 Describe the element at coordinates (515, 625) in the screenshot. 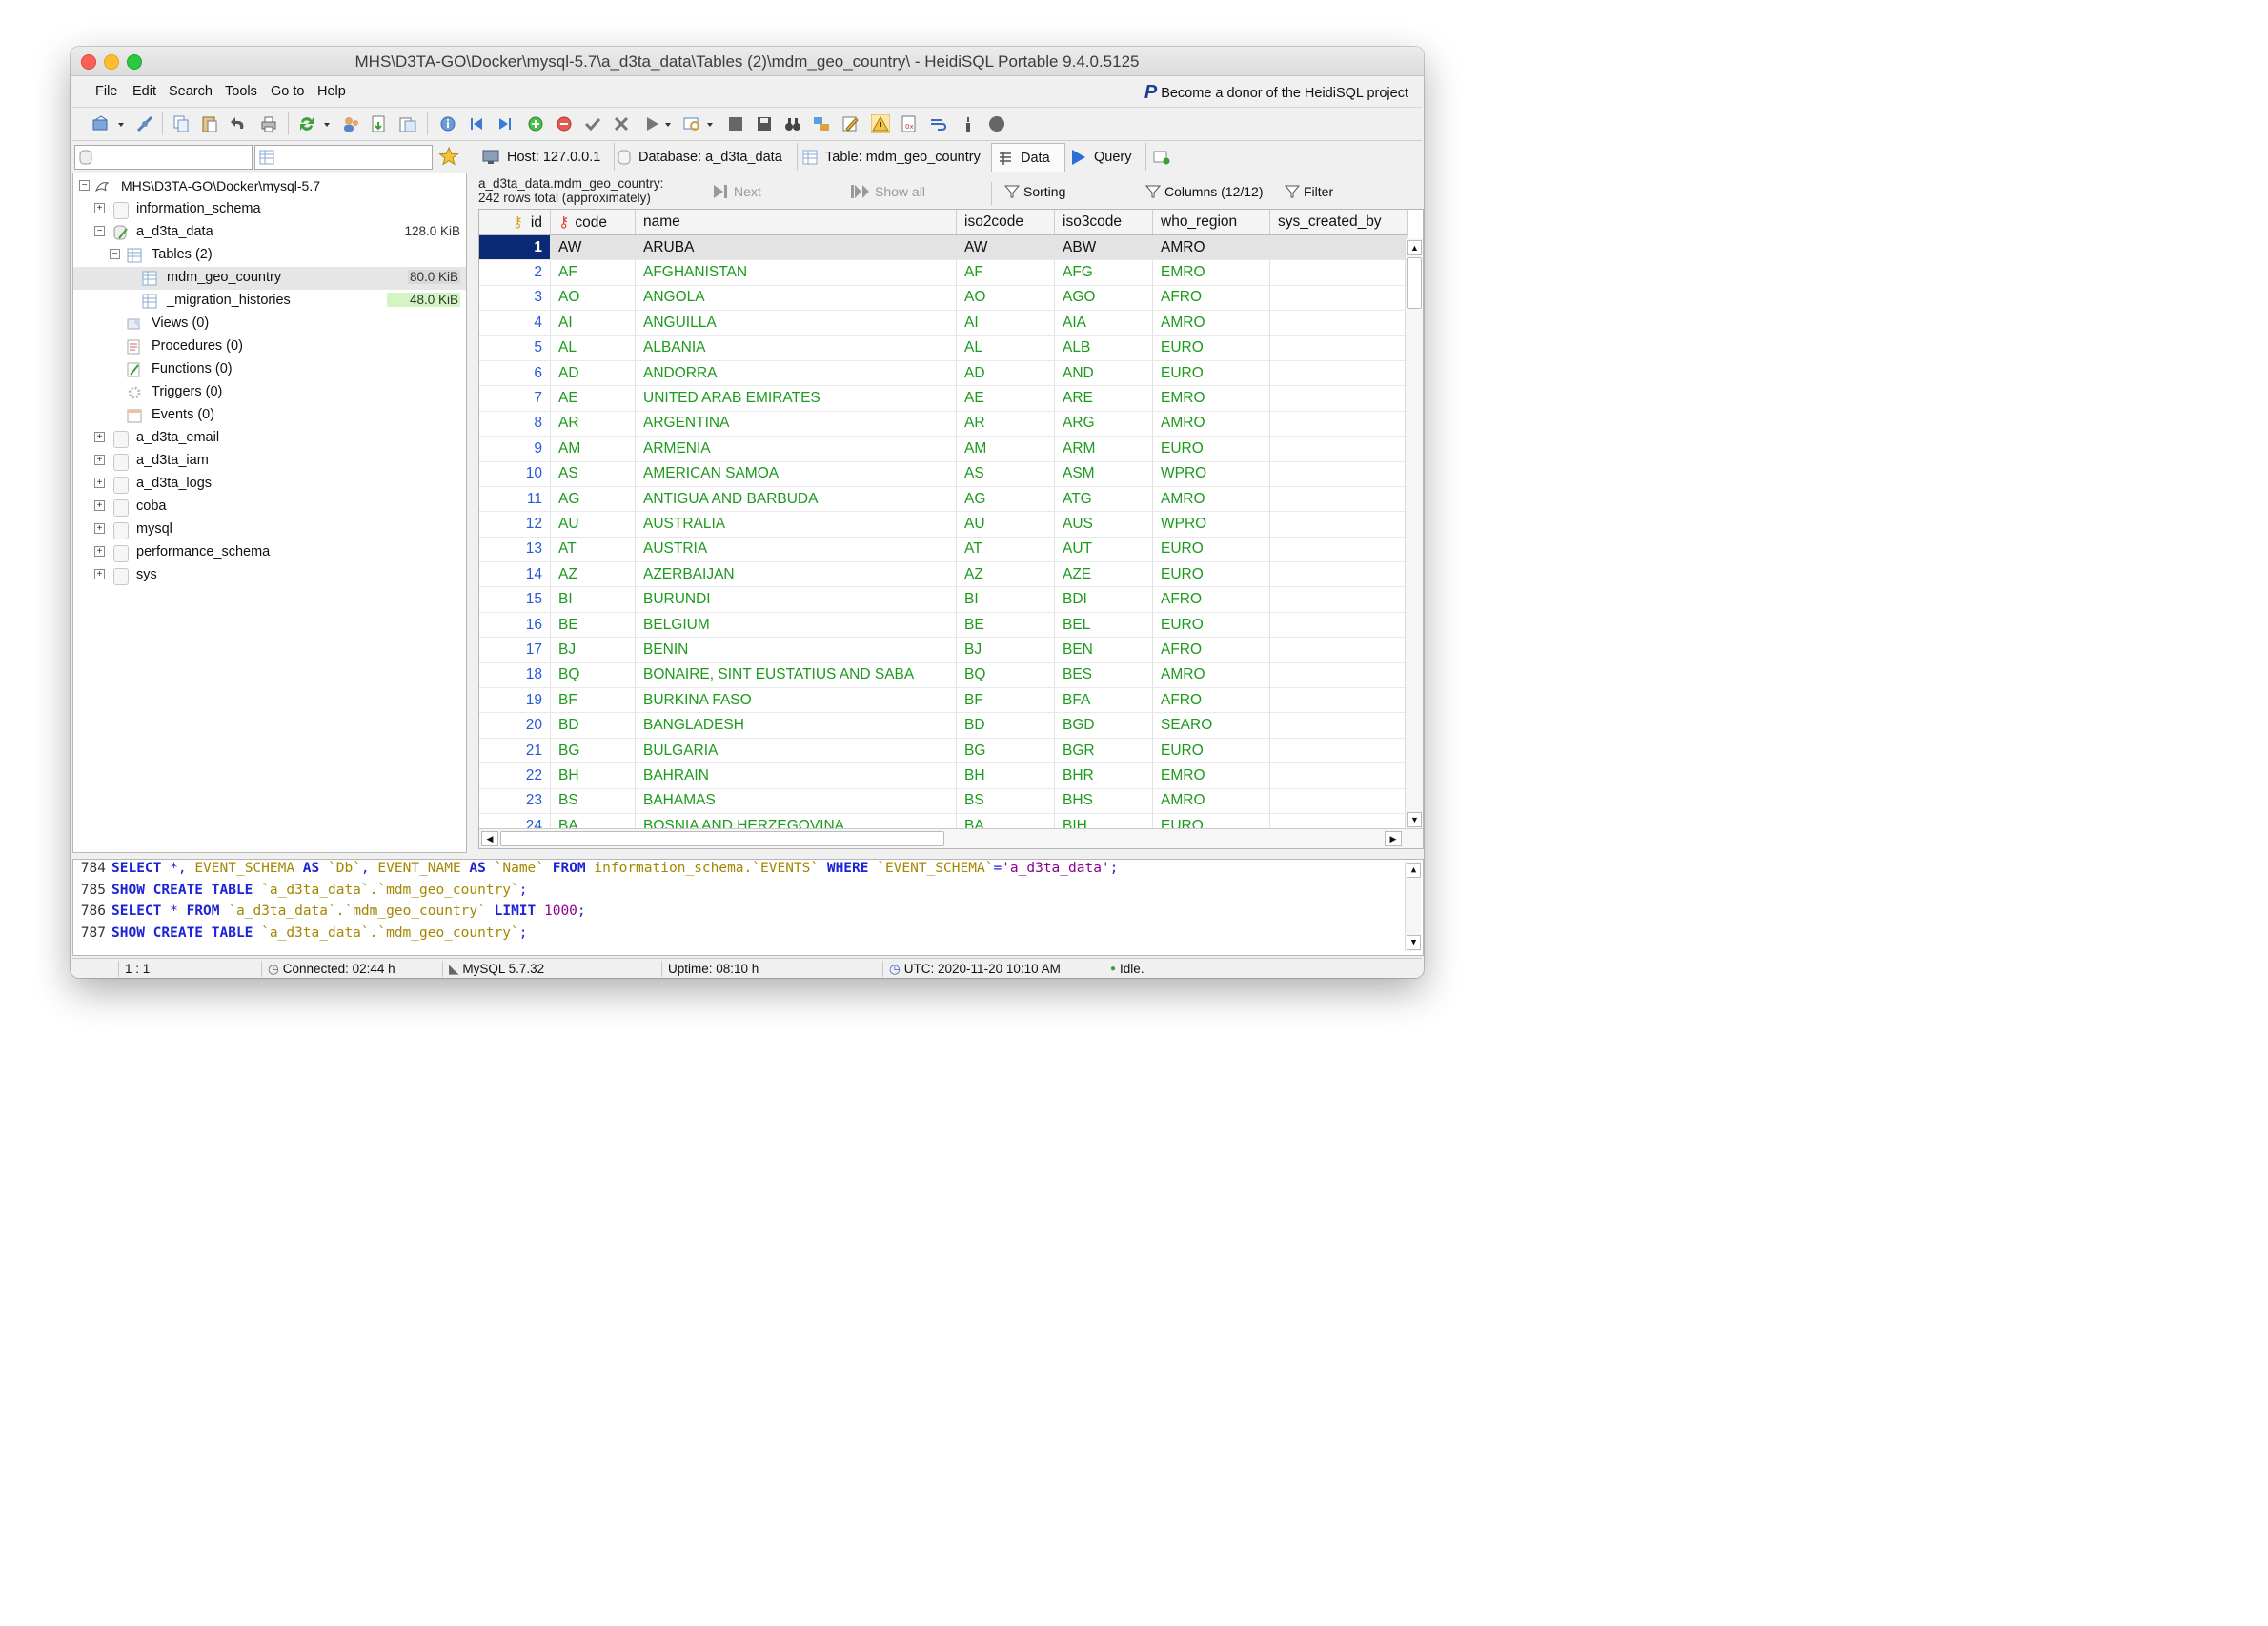

I see `cell-id: 16` at that location.